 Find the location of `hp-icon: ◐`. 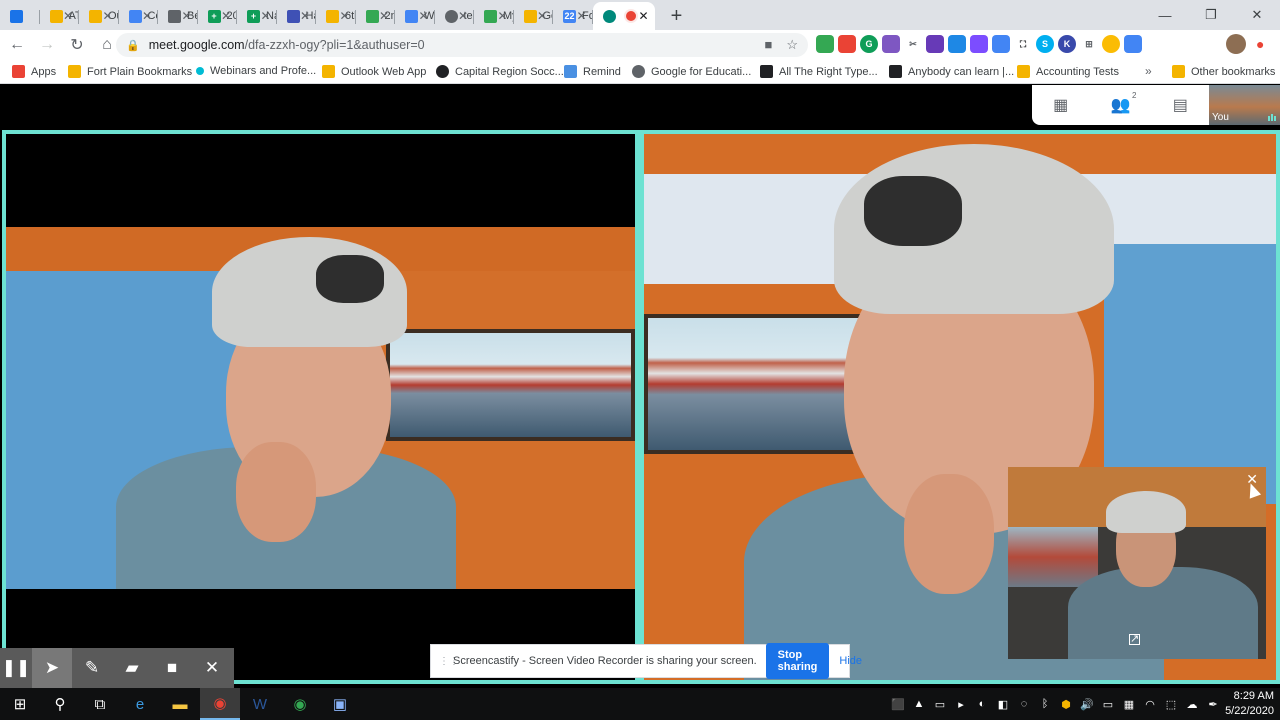

hp-icon: ◐ is located at coordinates (982, 704).